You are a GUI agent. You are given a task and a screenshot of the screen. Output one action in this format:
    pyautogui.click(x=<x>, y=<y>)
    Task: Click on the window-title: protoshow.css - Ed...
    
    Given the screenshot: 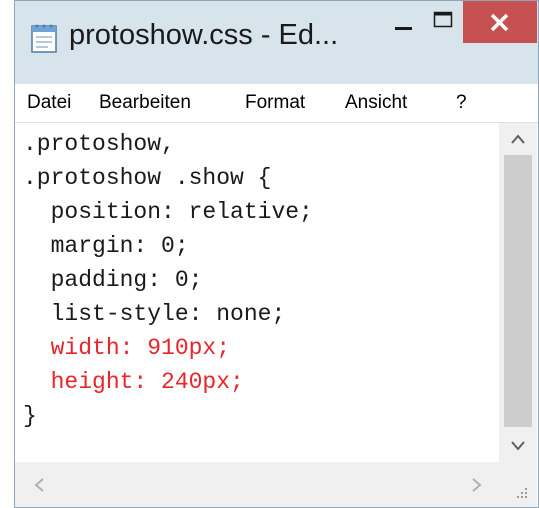 What is the action you would take?
    pyautogui.click(x=204, y=35)
    